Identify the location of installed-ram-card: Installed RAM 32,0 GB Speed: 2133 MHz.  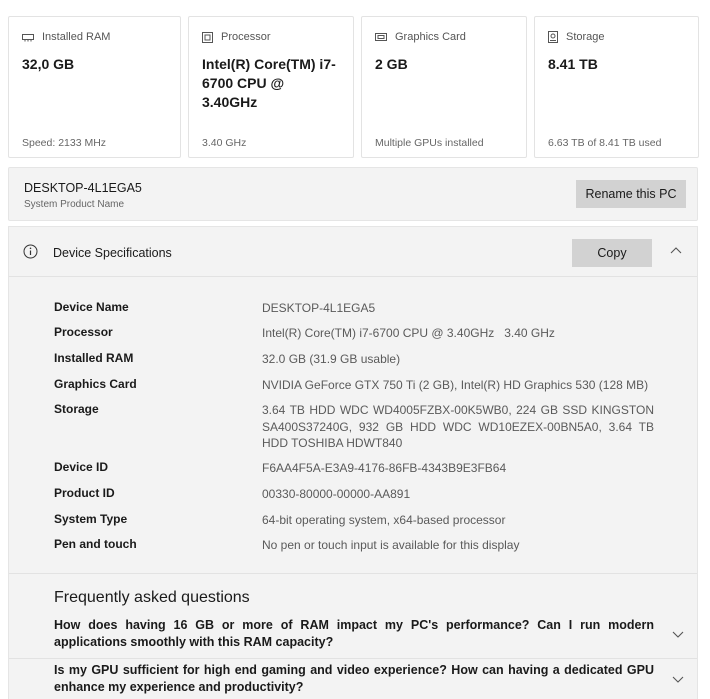
(94, 87).